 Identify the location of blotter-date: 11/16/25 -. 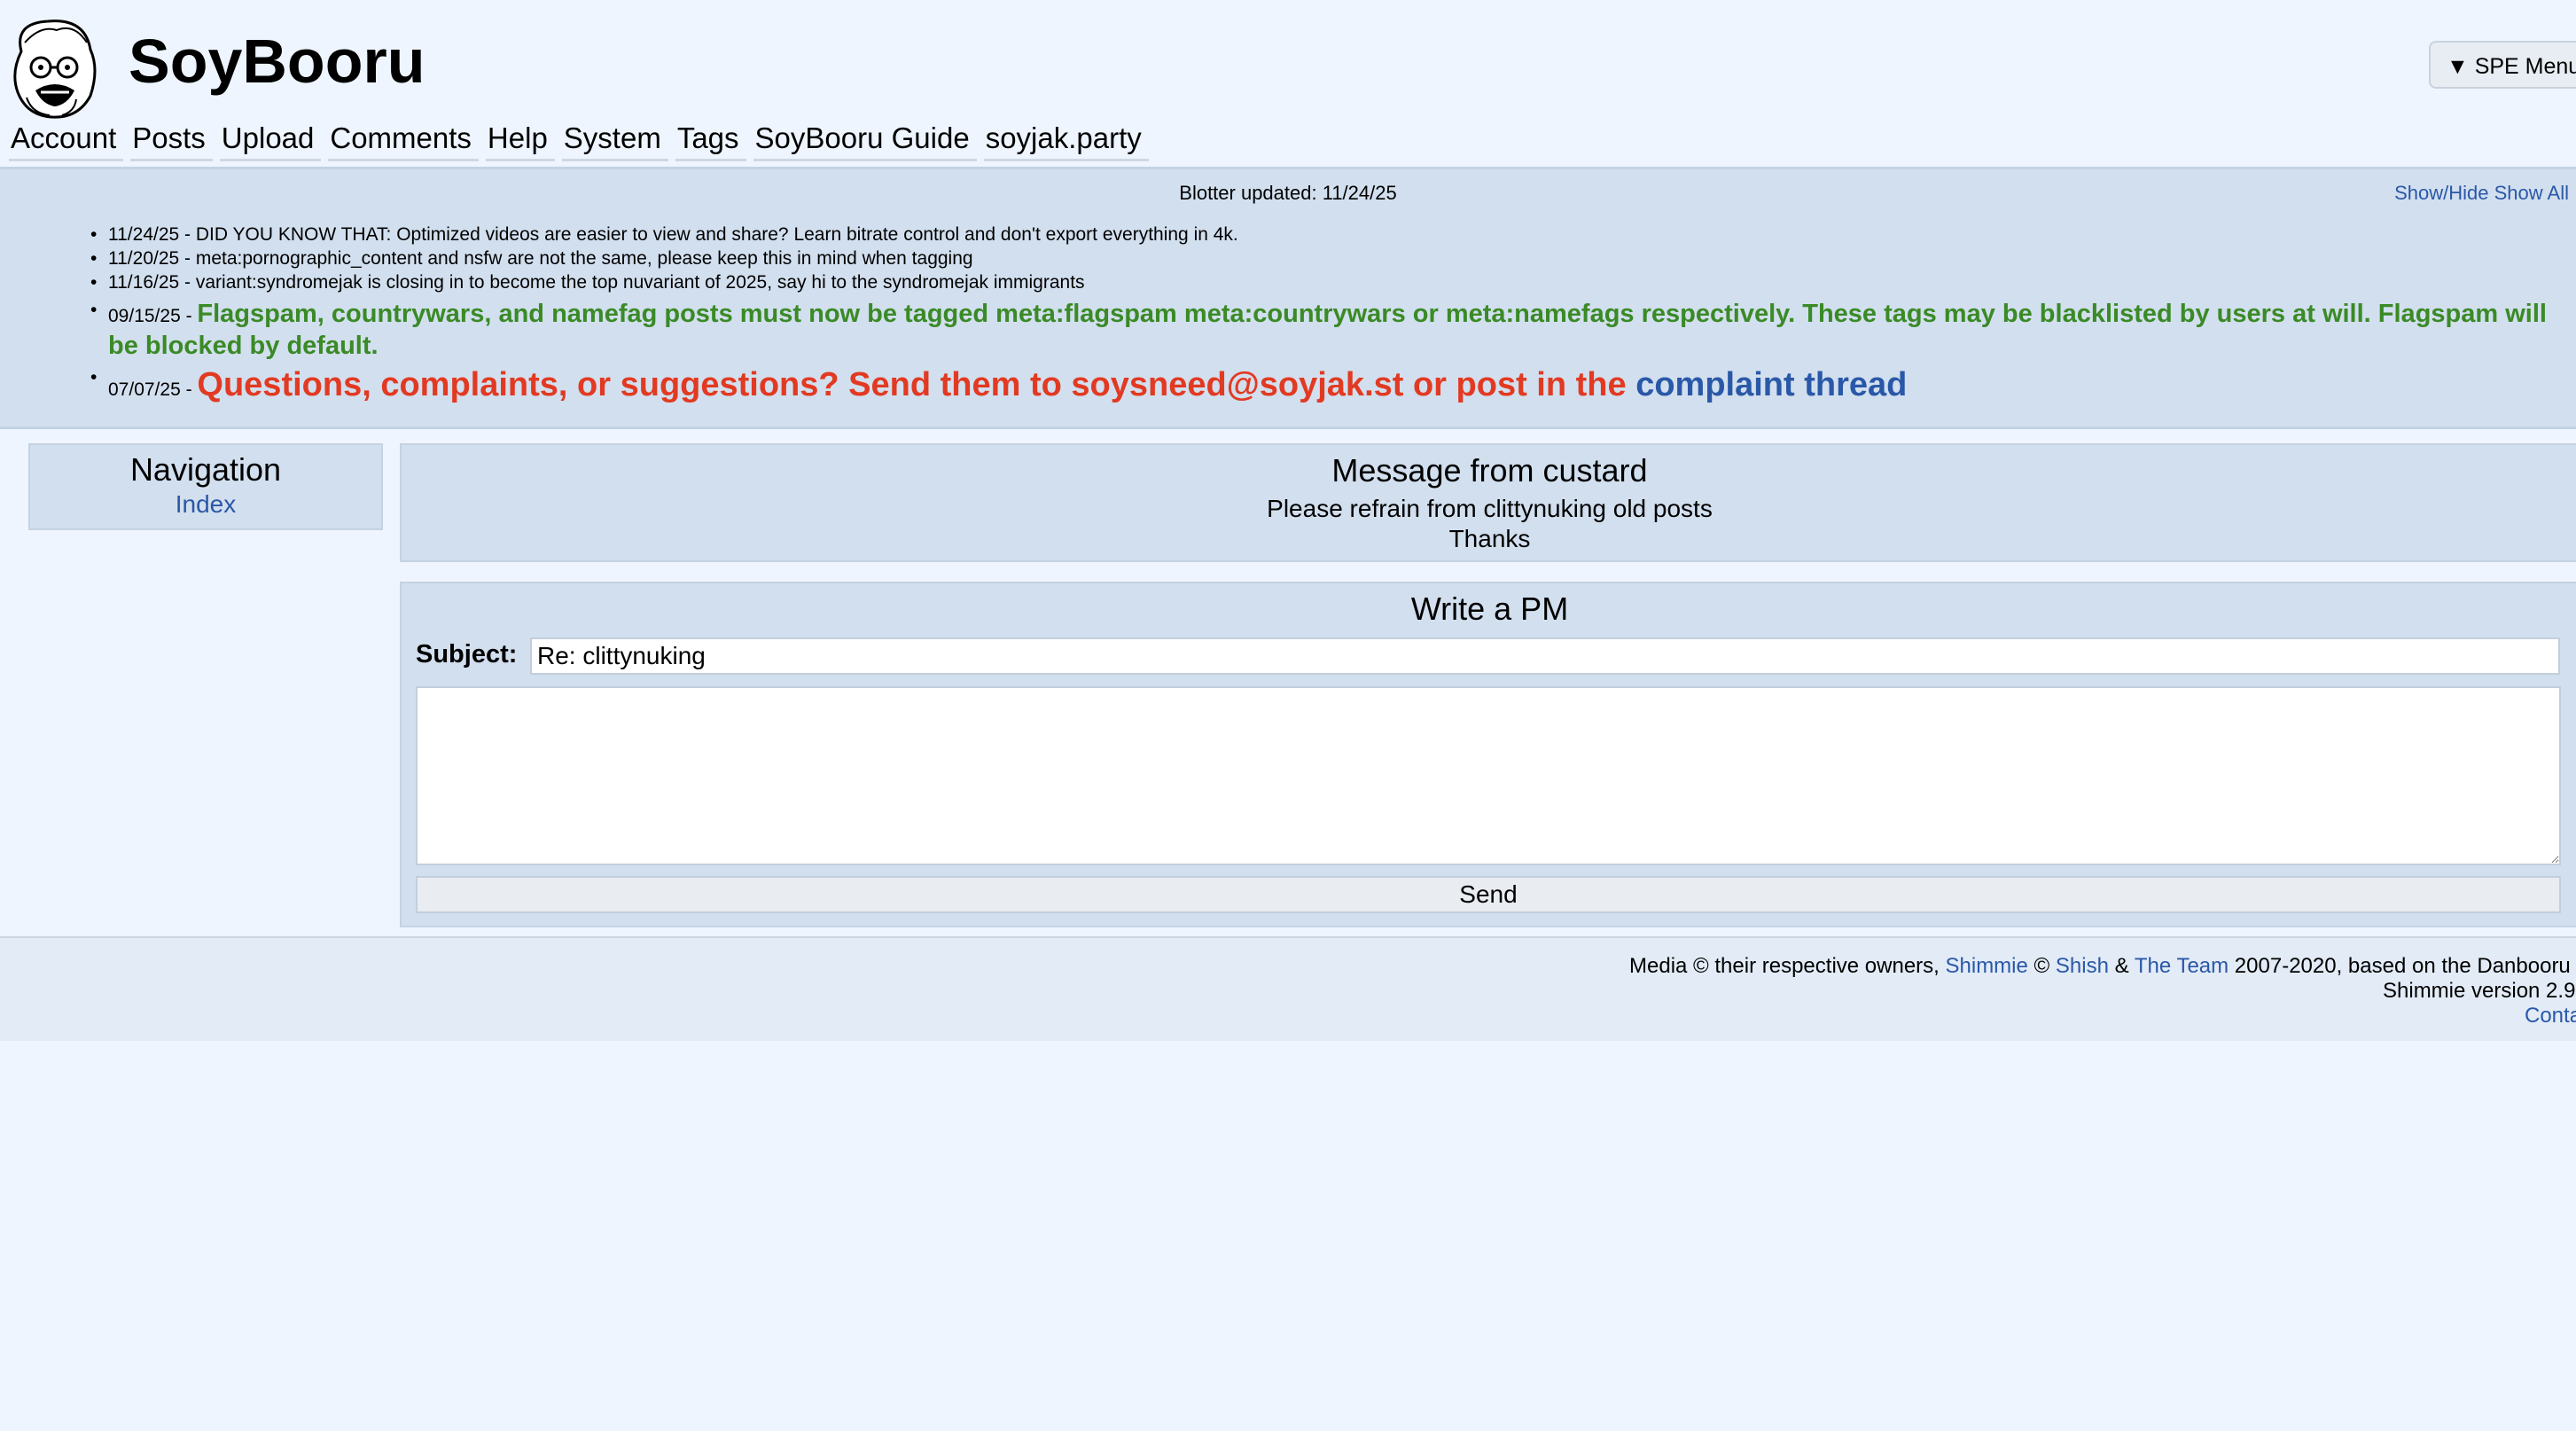
(152, 282).